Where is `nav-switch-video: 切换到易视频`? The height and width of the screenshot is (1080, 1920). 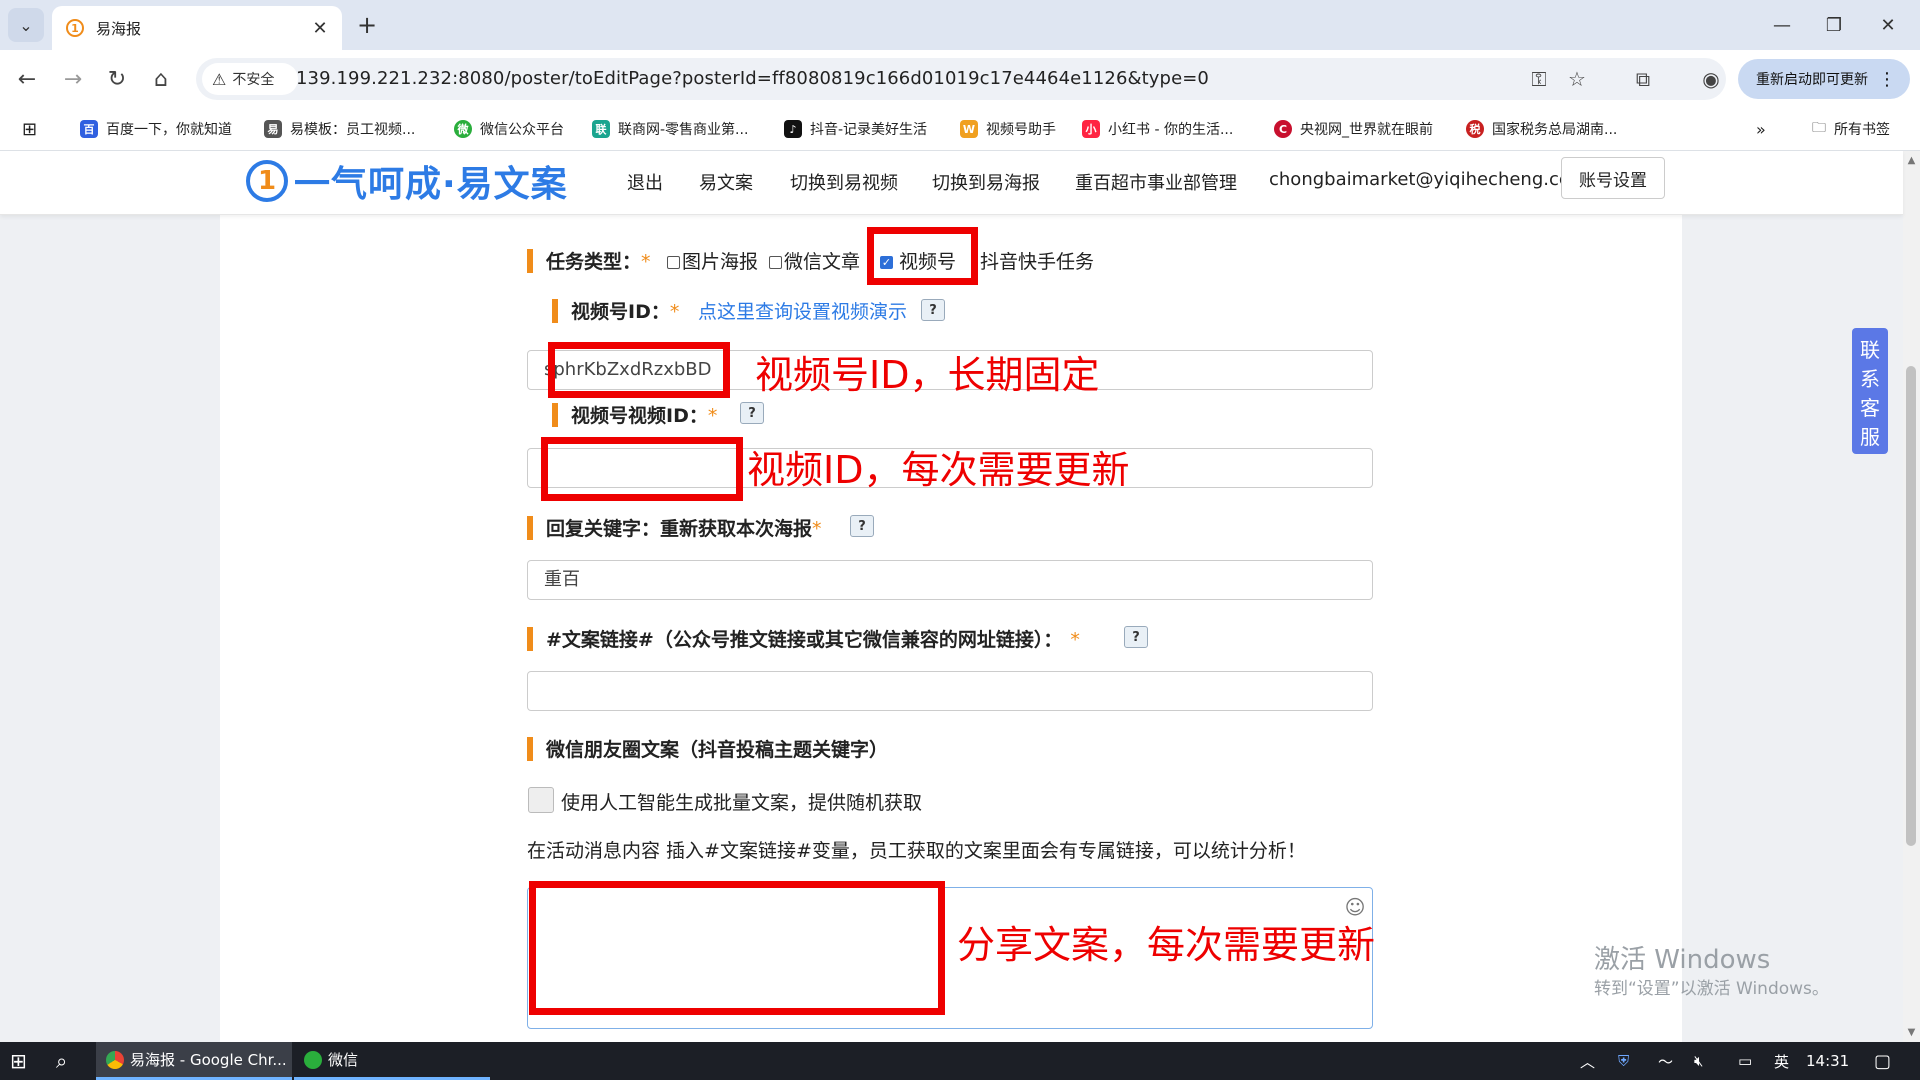 nav-switch-video: 切换到易视频 is located at coordinates (844, 182).